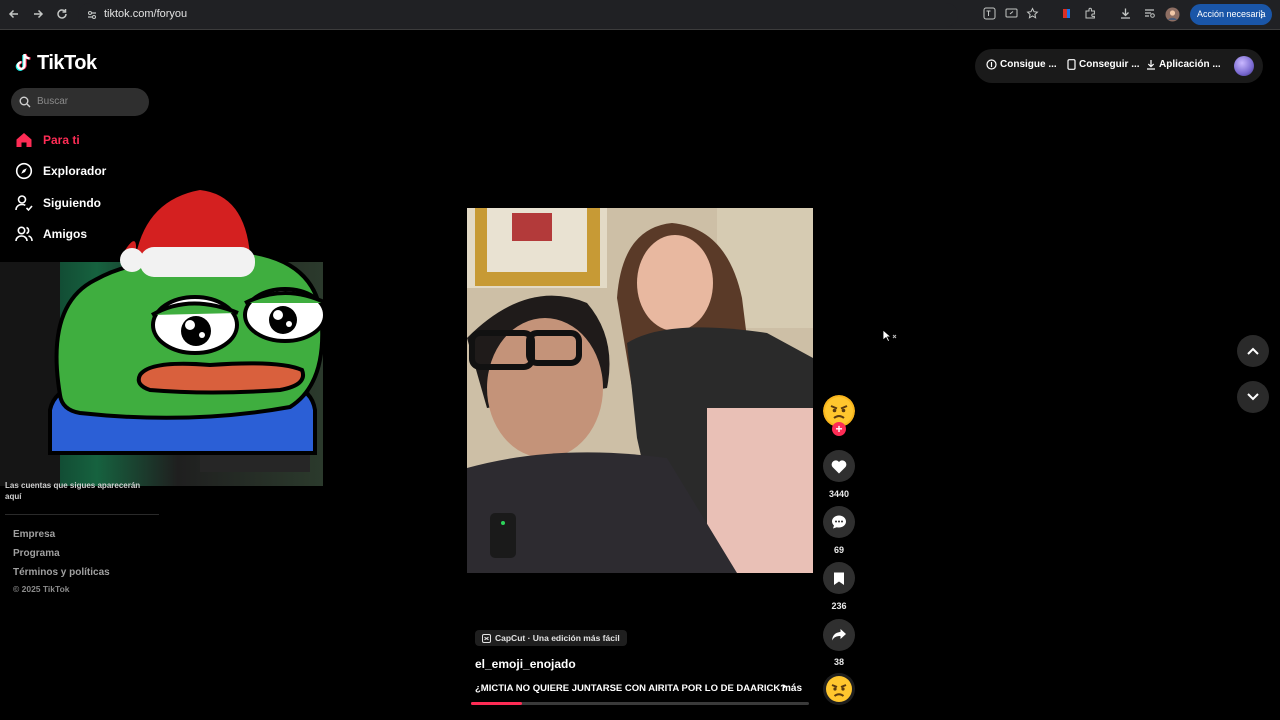 The height and width of the screenshot is (720, 1280). I want to click on sidebar-item-label: Para ti, so click(61, 140).